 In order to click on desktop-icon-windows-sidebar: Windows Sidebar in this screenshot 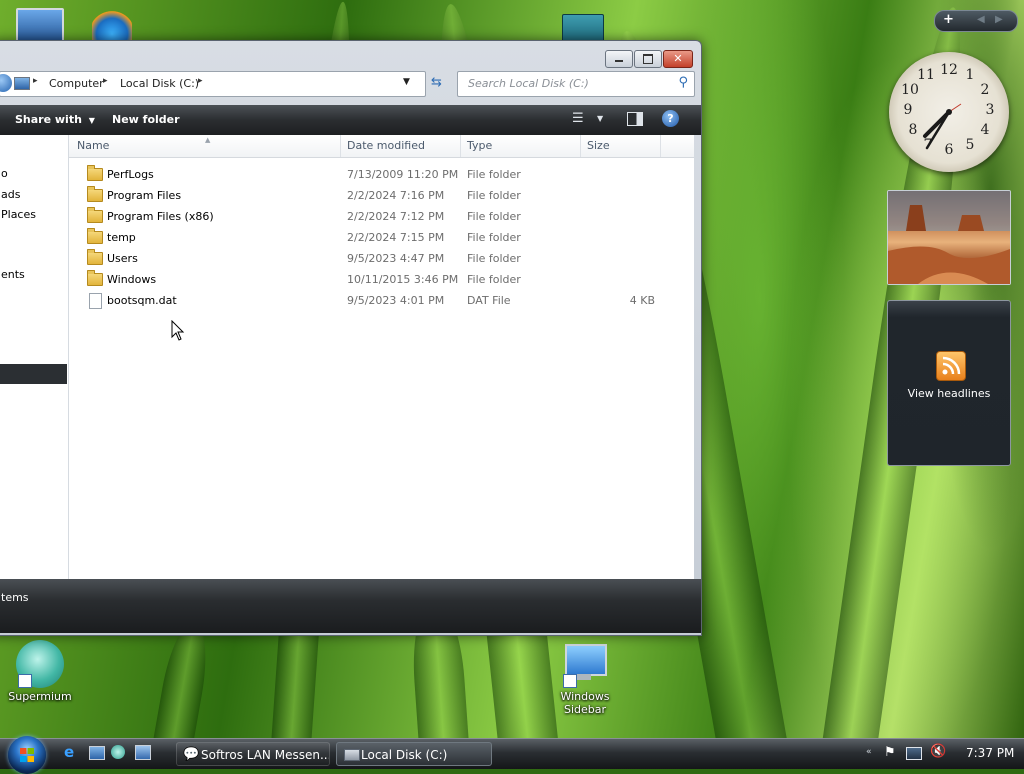, I will do `click(585, 678)`.